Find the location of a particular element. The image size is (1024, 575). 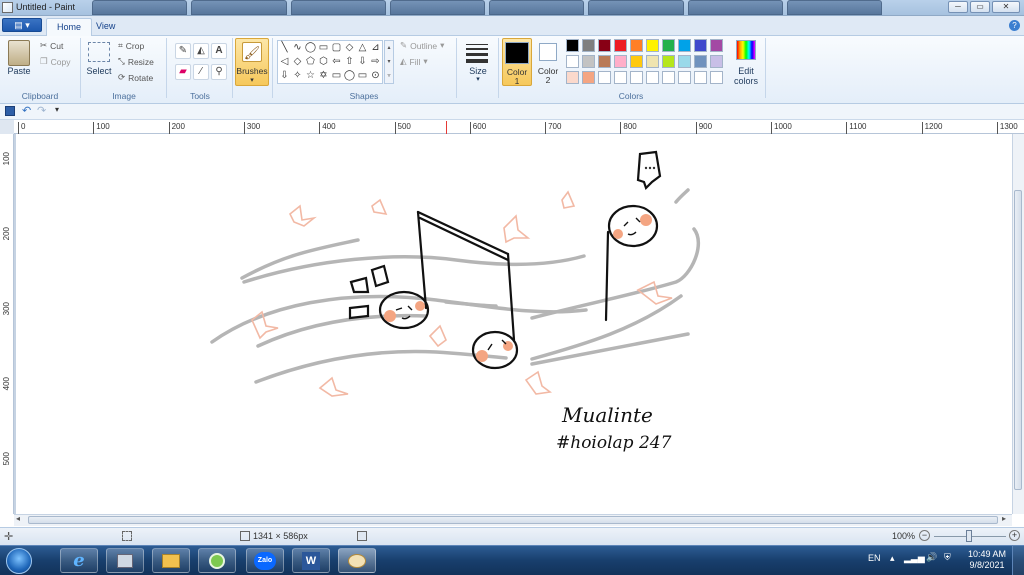

outline-button: ✎ Outline ▾ is located at coordinates (422, 45).